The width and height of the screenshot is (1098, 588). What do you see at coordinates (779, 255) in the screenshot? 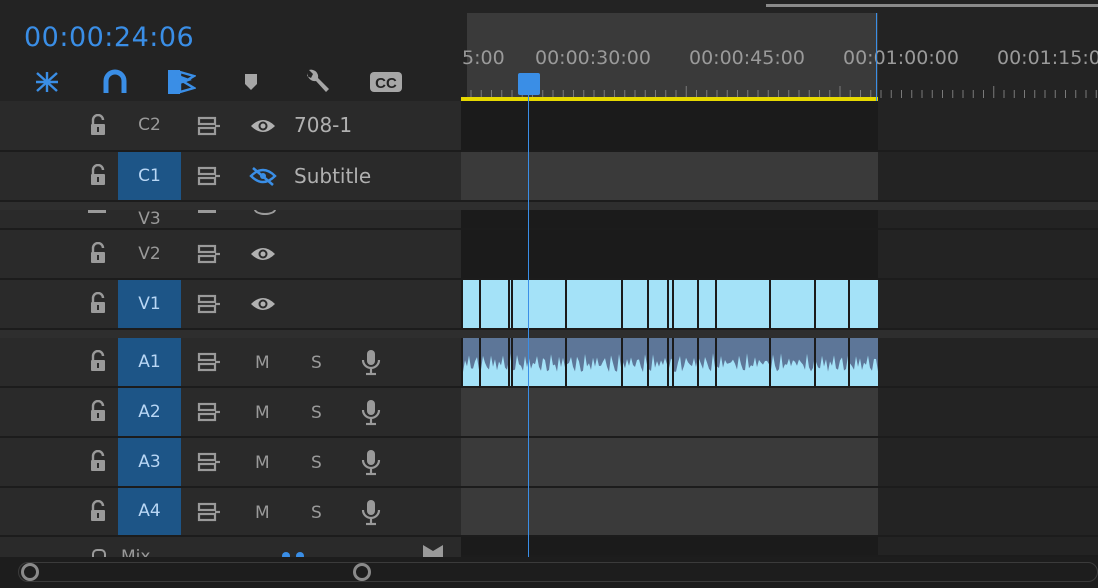
I see `track-lane-v2` at bounding box center [779, 255].